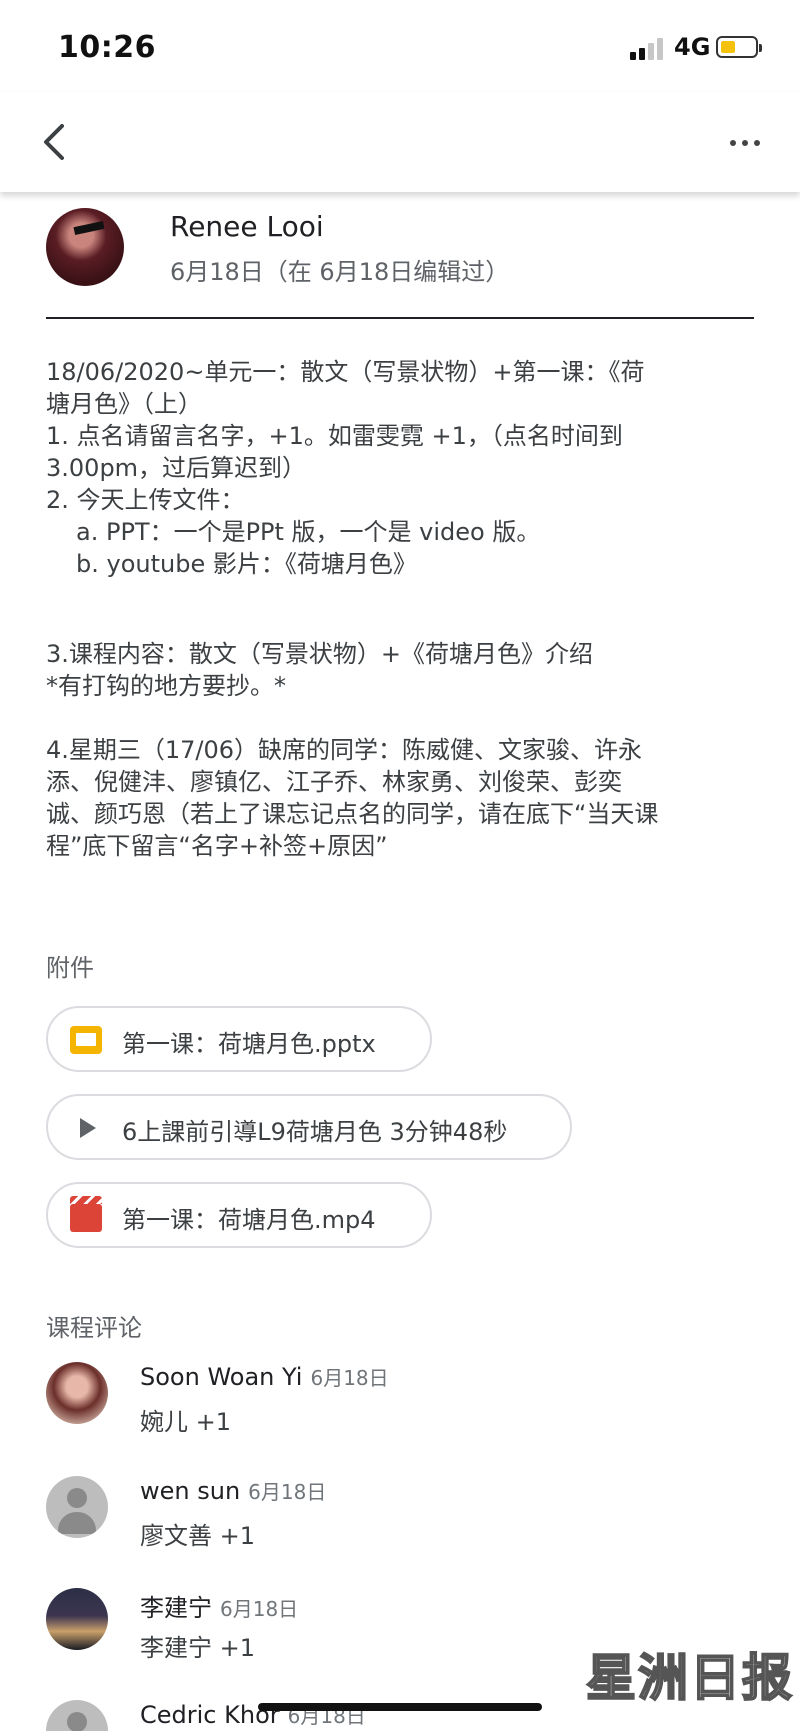  I want to click on attachment-pptx: 第一课：荷塘月色.pptx, so click(239, 1039).